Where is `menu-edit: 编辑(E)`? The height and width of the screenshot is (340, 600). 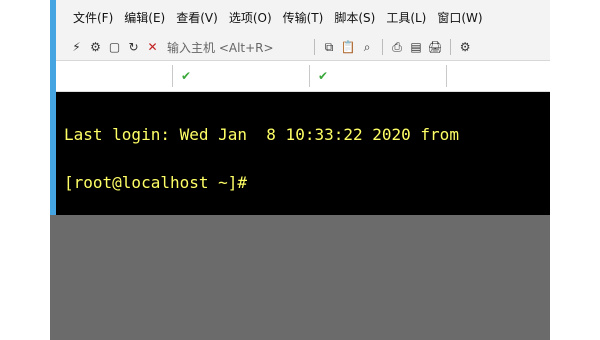
menu-edit: 编辑(E) is located at coordinates (144, 17).